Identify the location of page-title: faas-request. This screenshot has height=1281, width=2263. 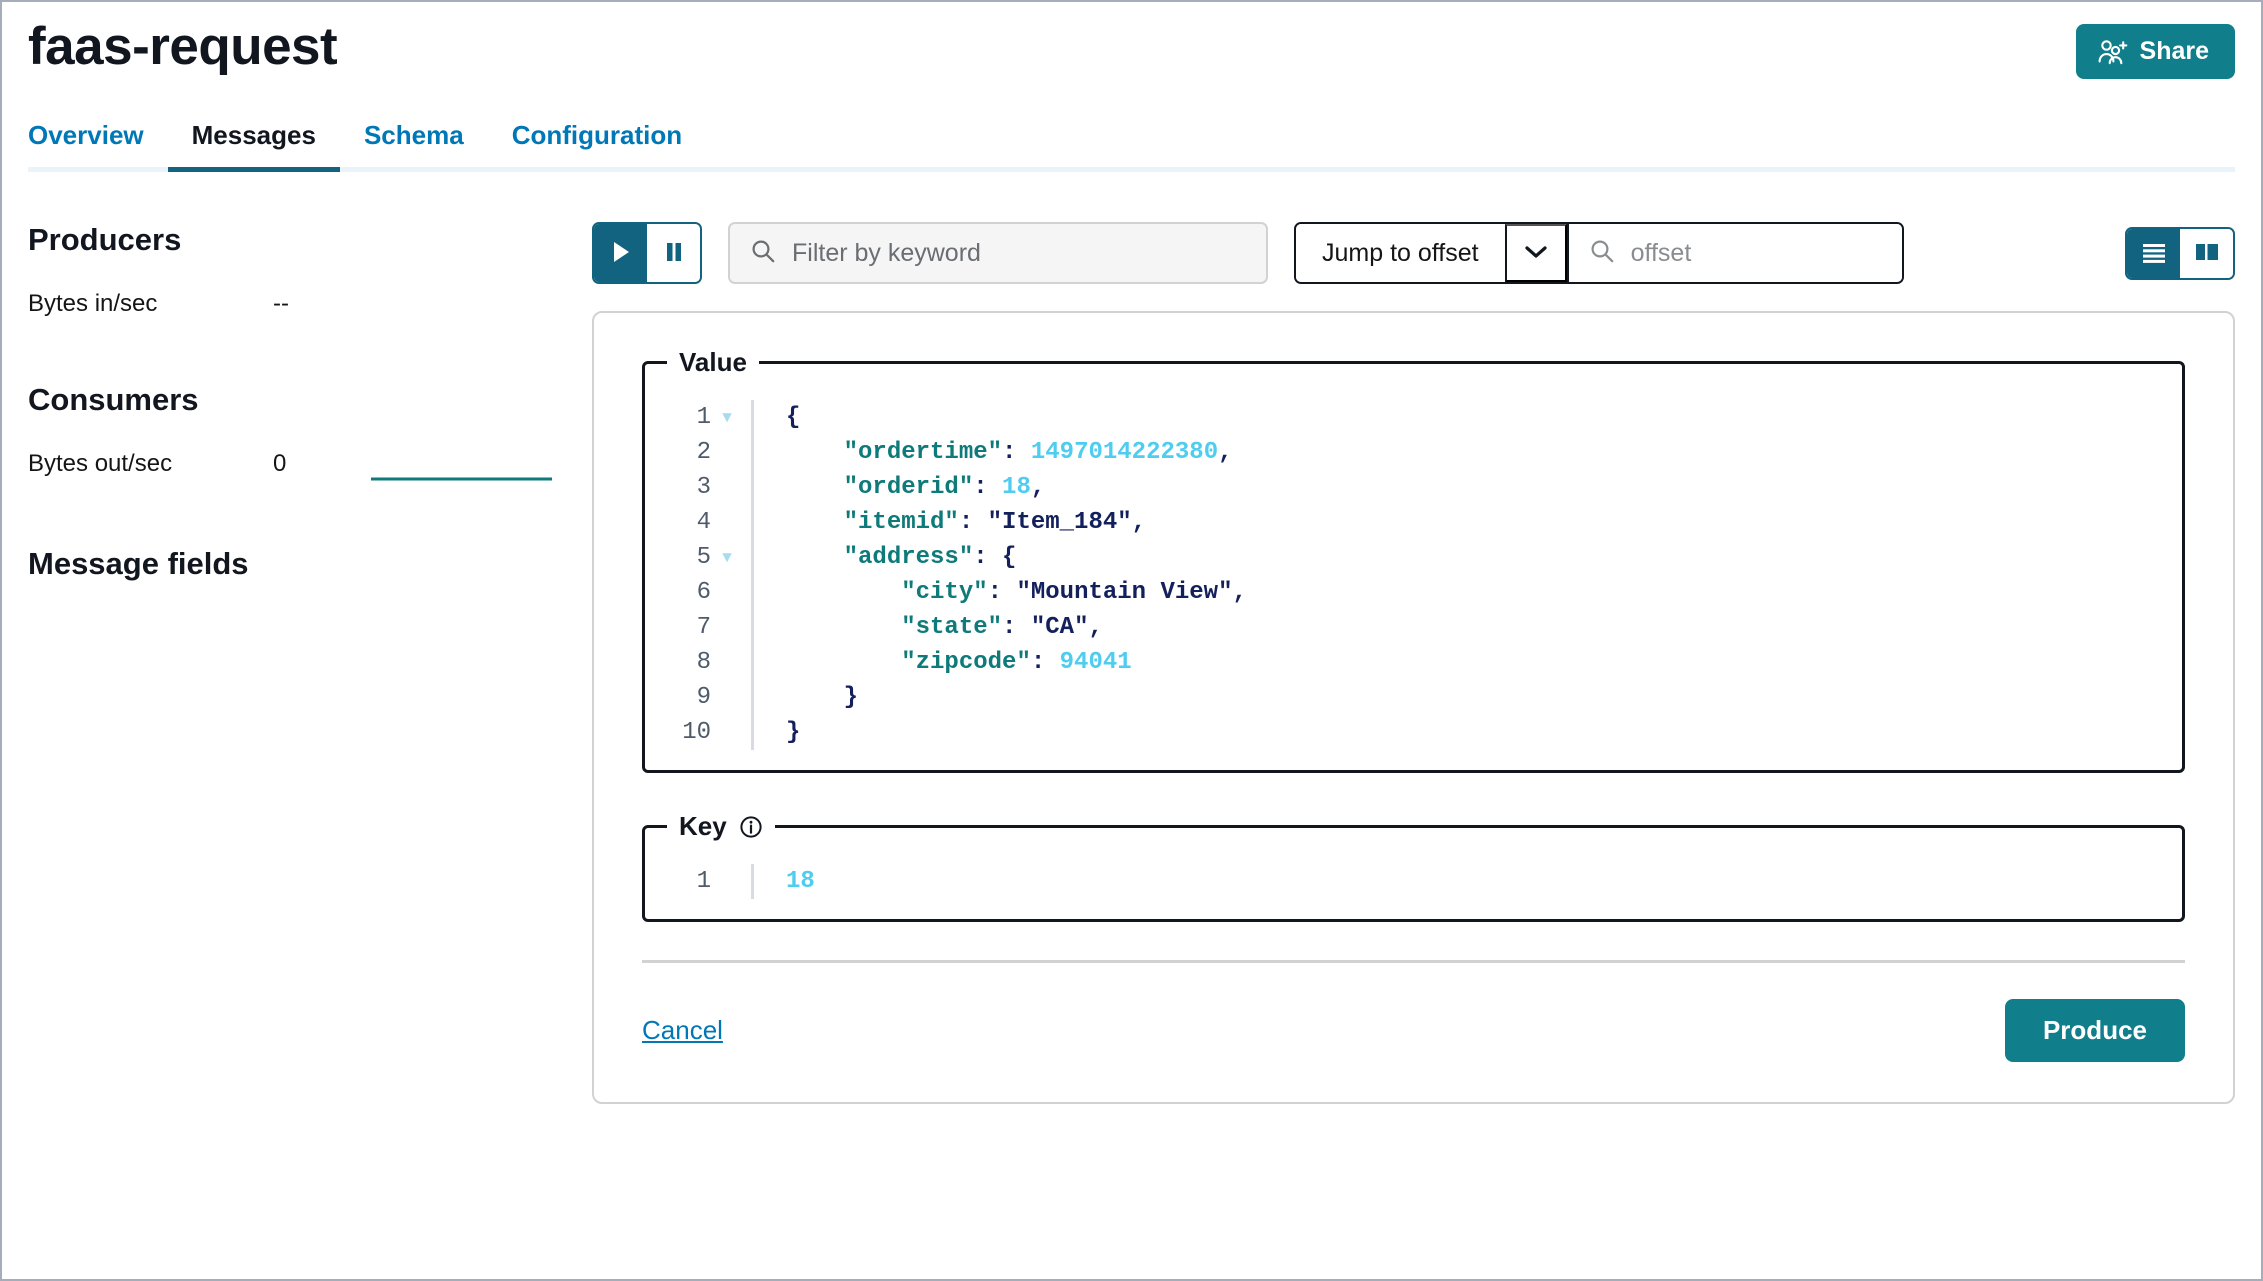
(183, 46).